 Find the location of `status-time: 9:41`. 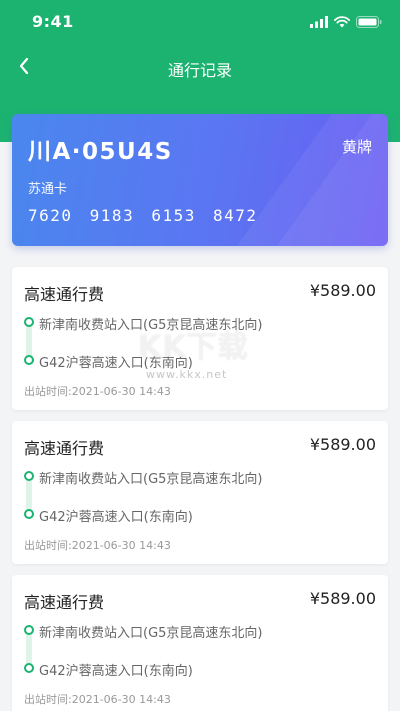

status-time: 9:41 is located at coordinates (53, 21).